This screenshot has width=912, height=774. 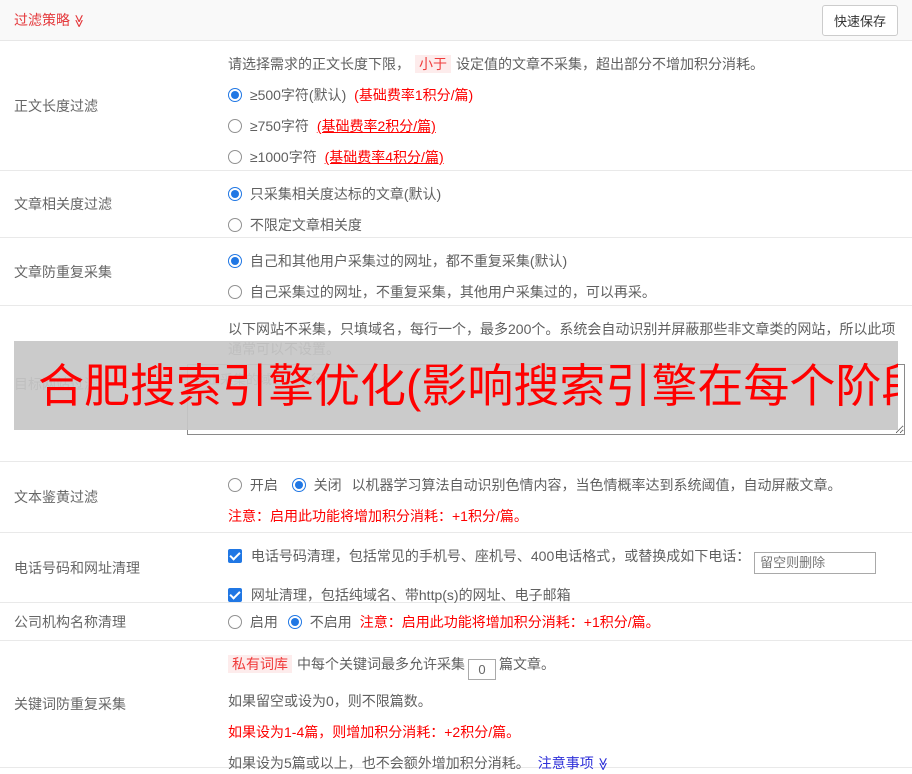 I want to click on porn-description: 以机器学习算法自动识别色情内容，当色情概率达到系统阈值，自动屏蔽文章。, so click(x=596, y=485).